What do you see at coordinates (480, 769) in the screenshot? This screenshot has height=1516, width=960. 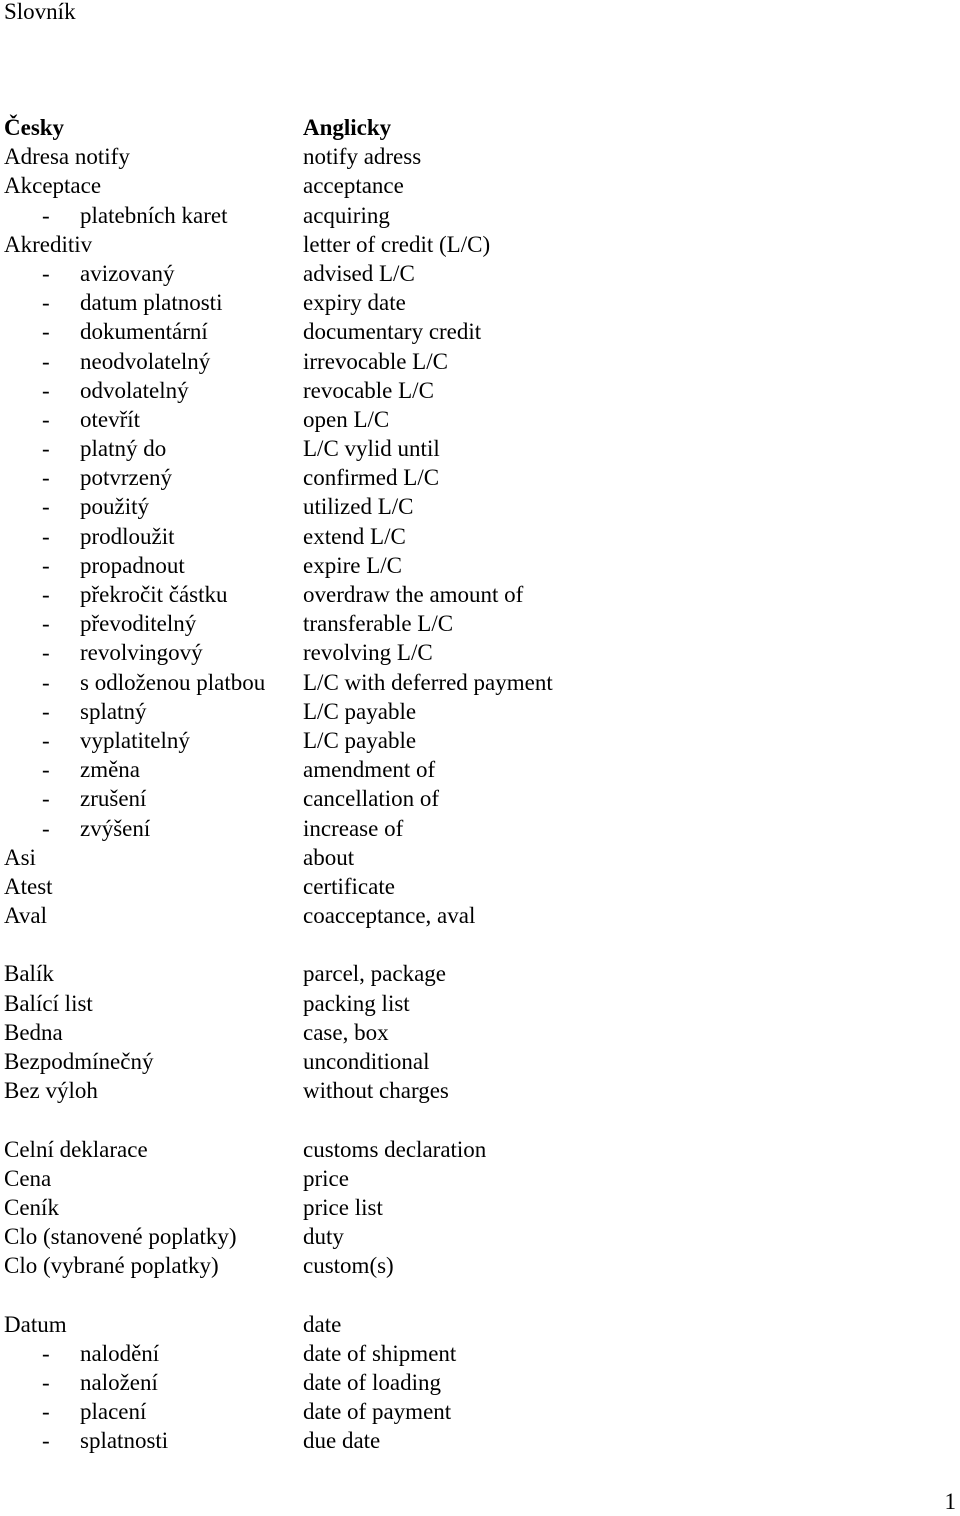 I see `glossary-subentry-row: - změna amendment of` at bounding box center [480, 769].